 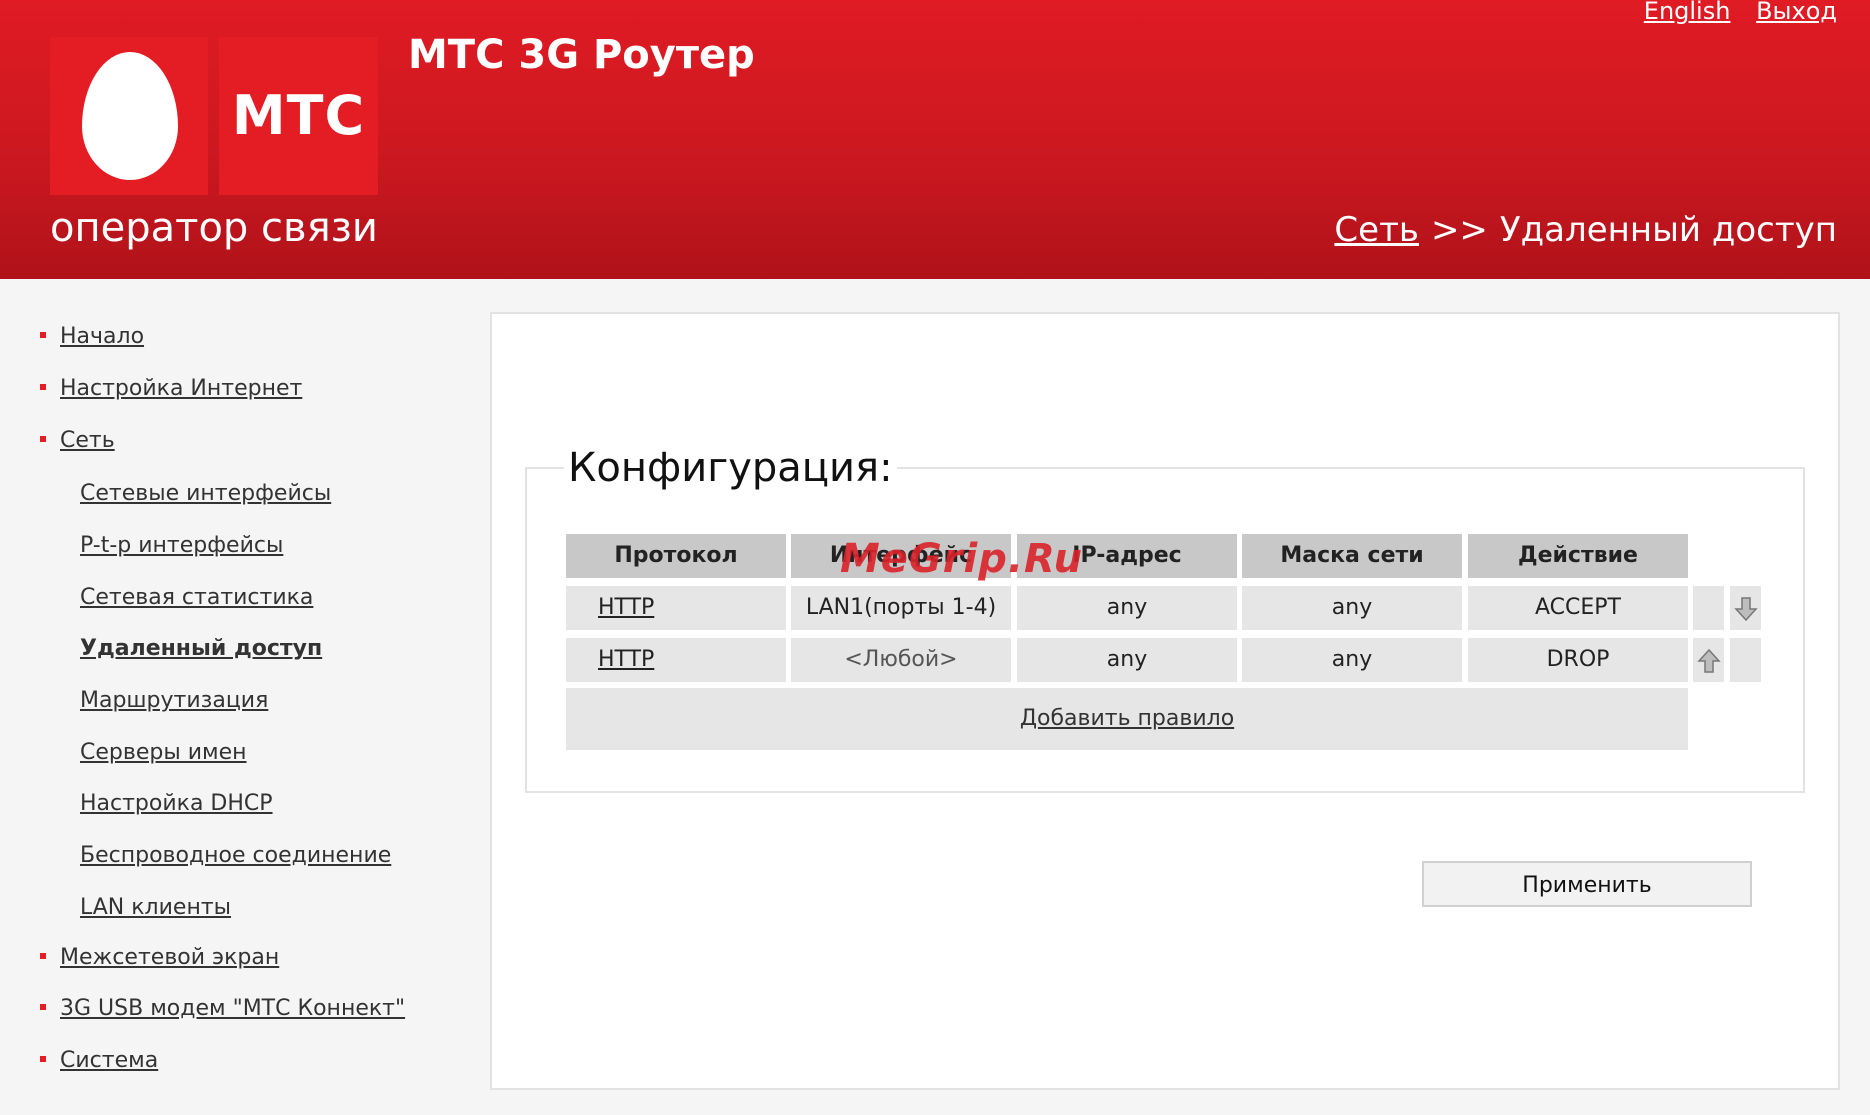 I want to click on sidebar-item-label: Сетевые интерфейсы, so click(x=205, y=493).